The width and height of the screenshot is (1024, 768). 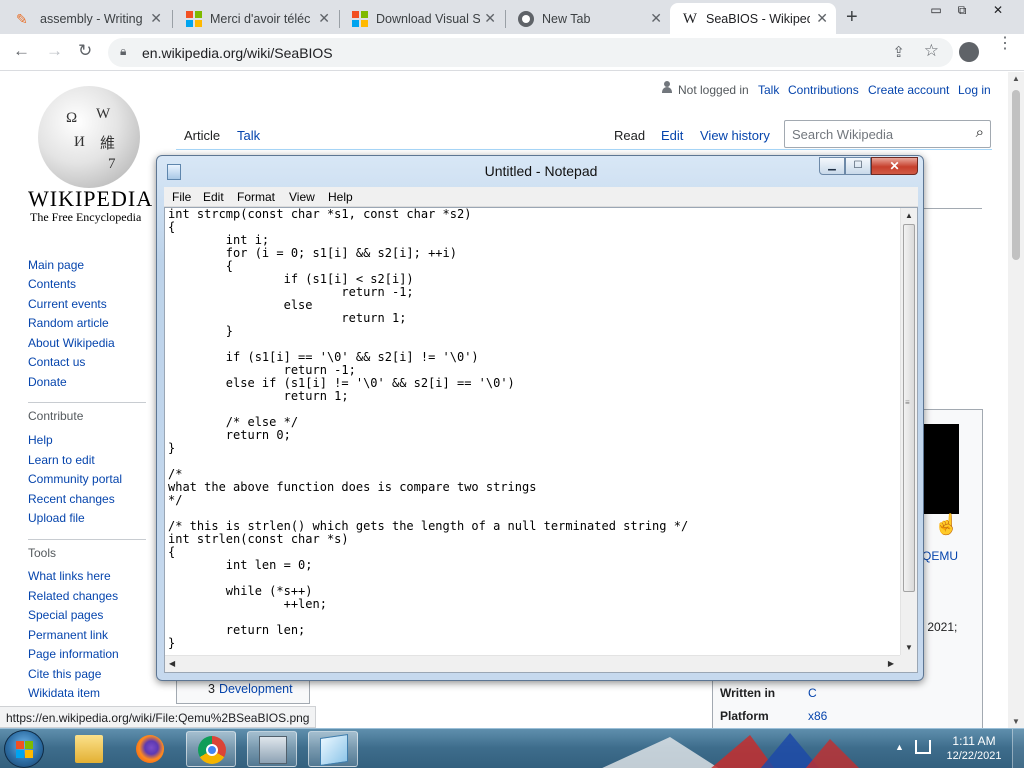 I want to click on chrome-icon, so click(x=526, y=18).